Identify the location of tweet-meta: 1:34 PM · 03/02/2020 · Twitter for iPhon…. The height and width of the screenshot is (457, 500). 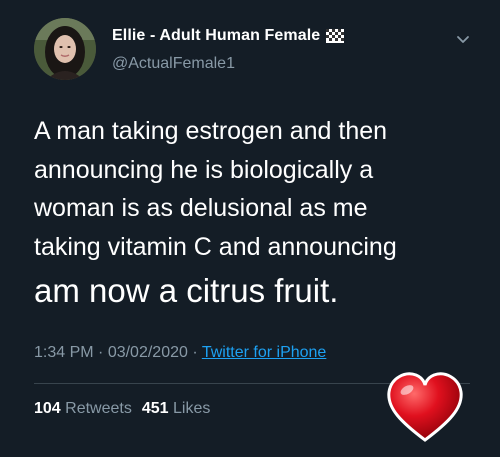
(180, 353).